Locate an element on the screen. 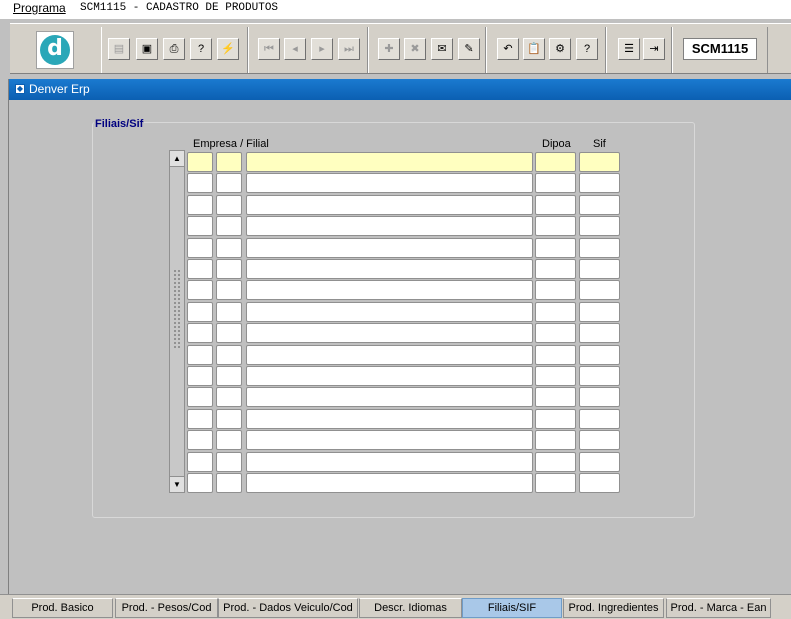 The width and height of the screenshot is (791, 619). tools-icon: ⚙ is located at coordinates (560, 49).